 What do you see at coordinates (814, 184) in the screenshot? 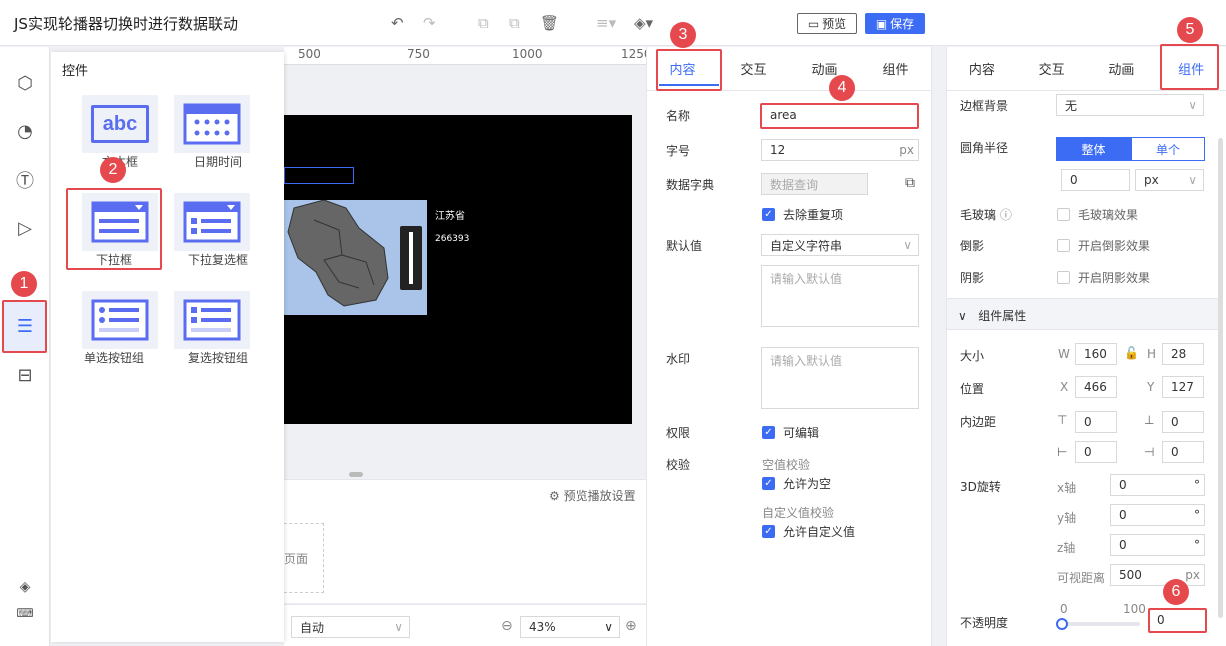
I see `dict-field: 数据查询` at bounding box center [814, 184].